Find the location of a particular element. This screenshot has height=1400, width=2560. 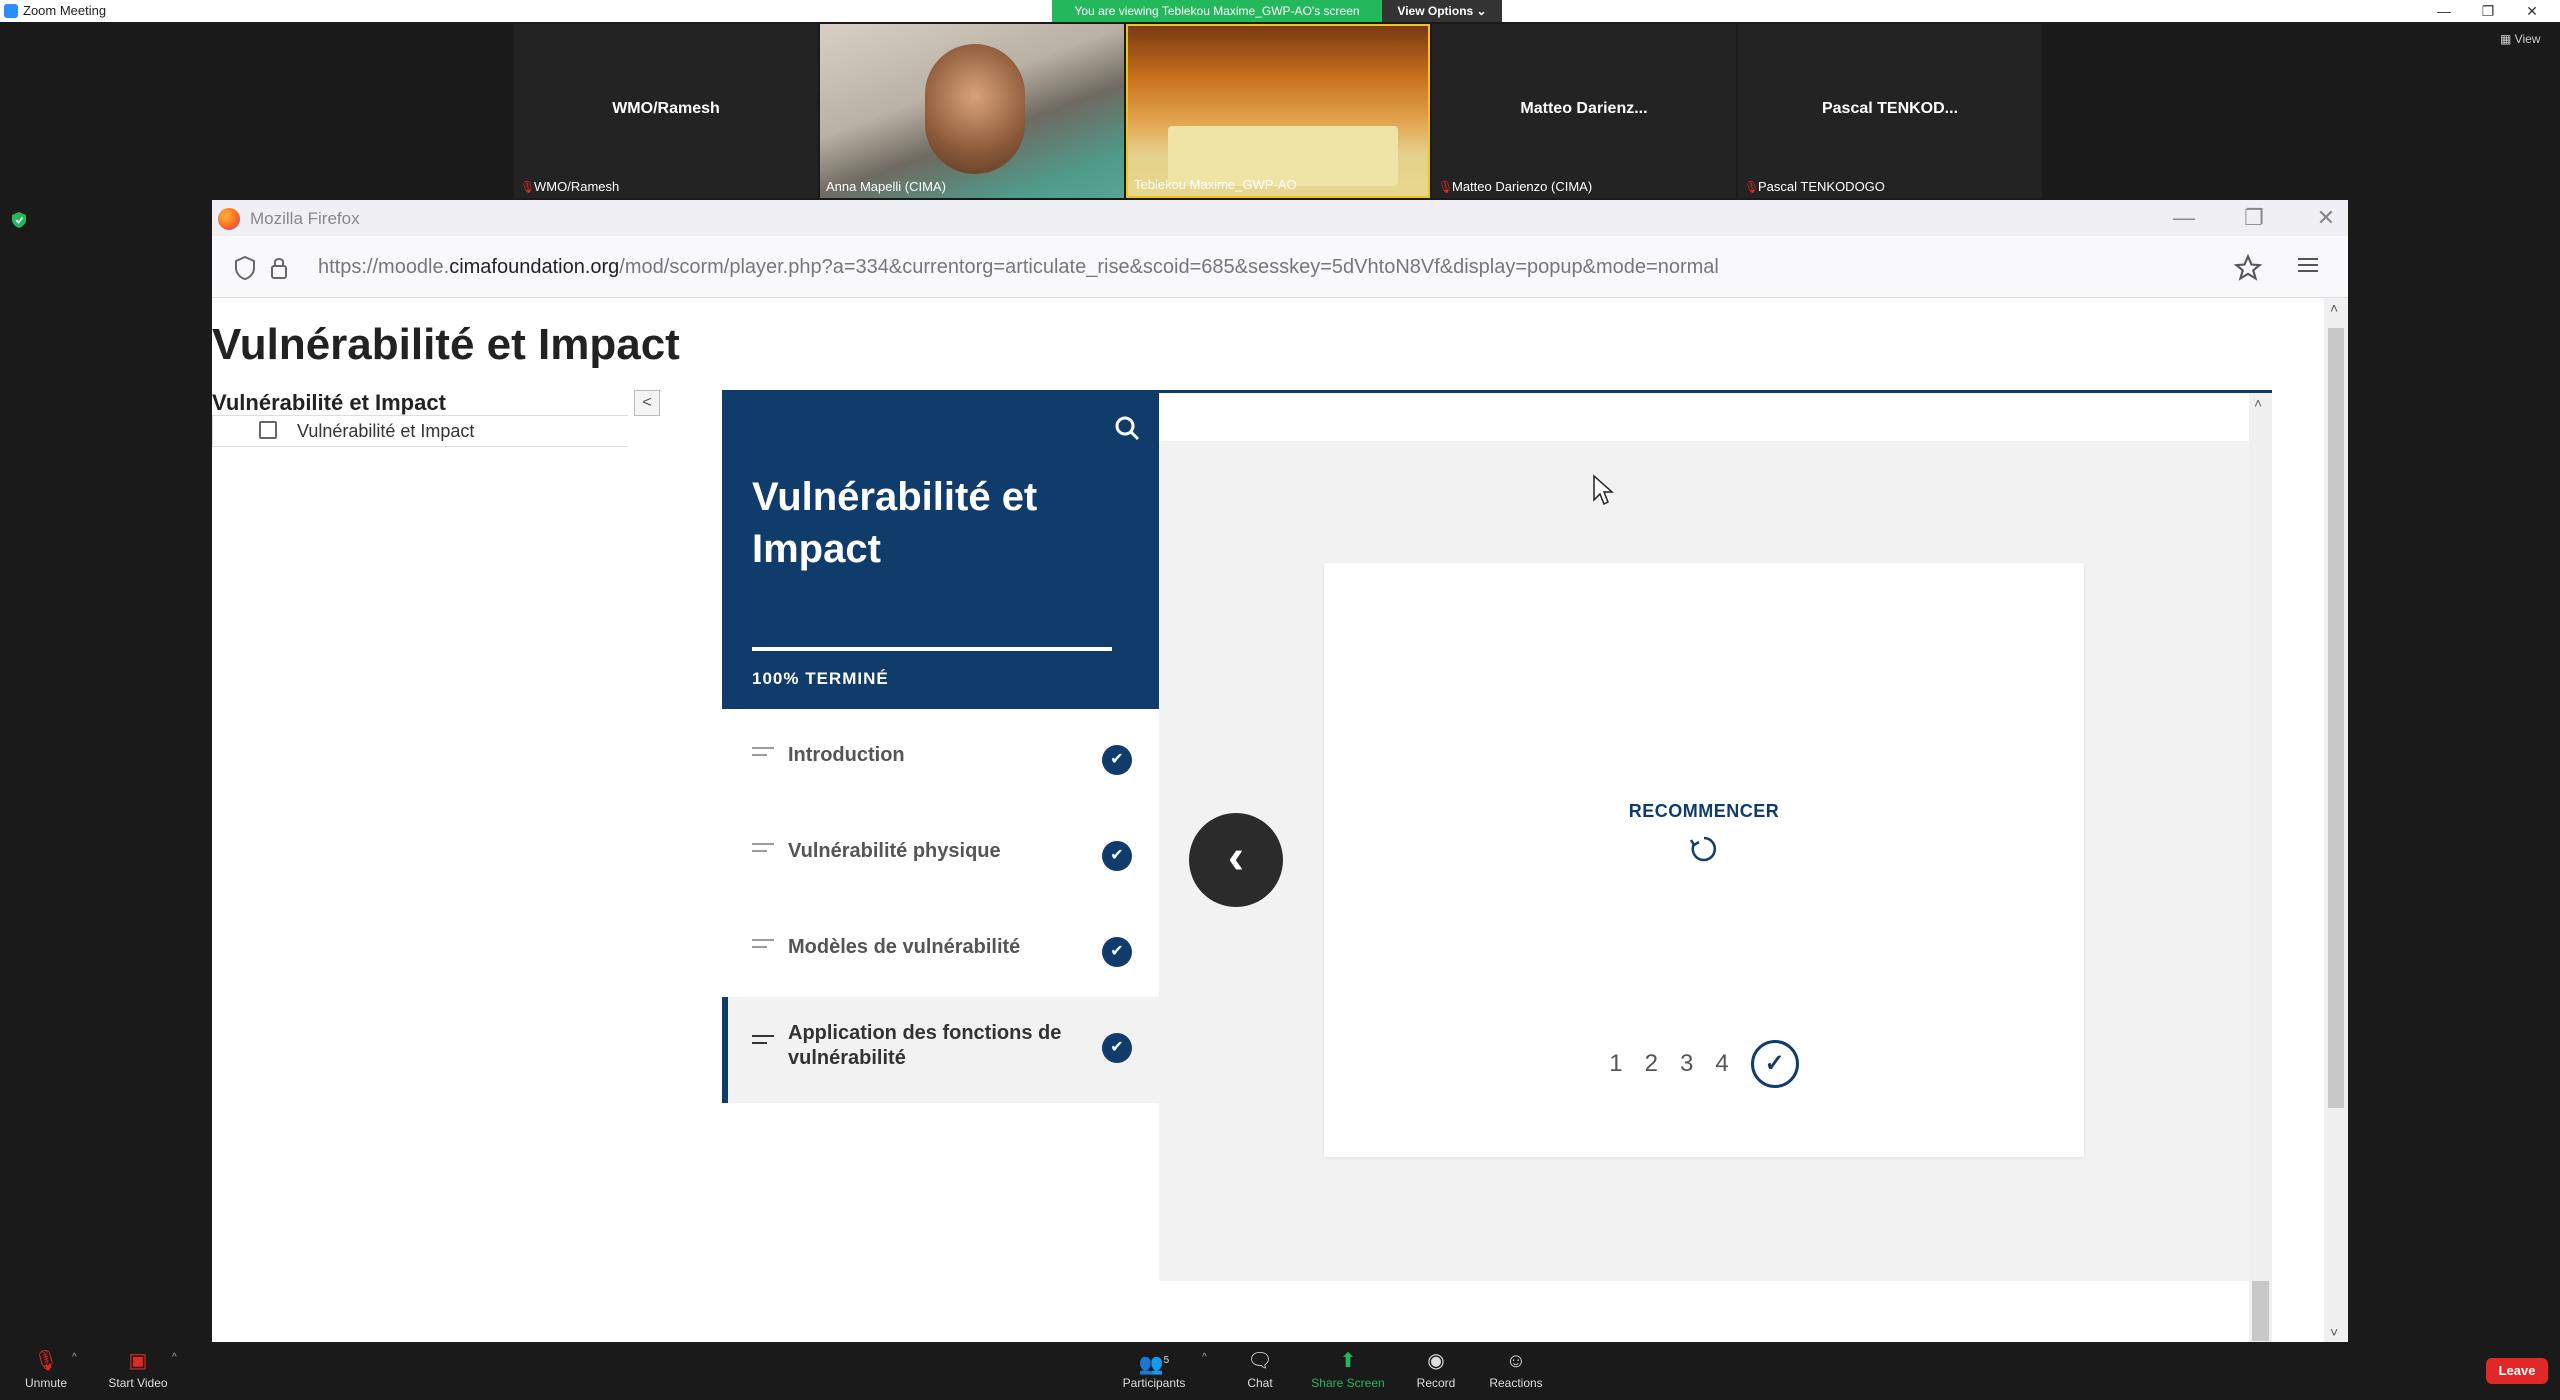

participants-options-caret: ^ is located at coordinates (1204, 1357).